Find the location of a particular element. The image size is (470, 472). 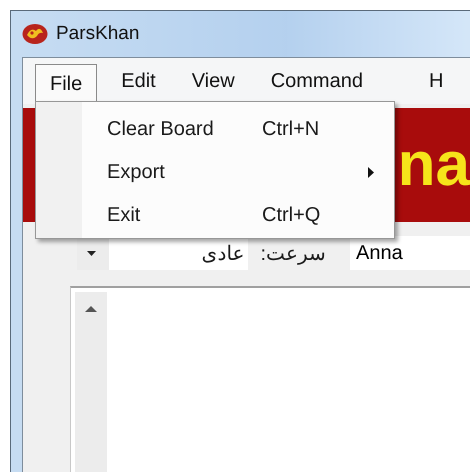

banner-text: na is located at coordinates (434, 165).